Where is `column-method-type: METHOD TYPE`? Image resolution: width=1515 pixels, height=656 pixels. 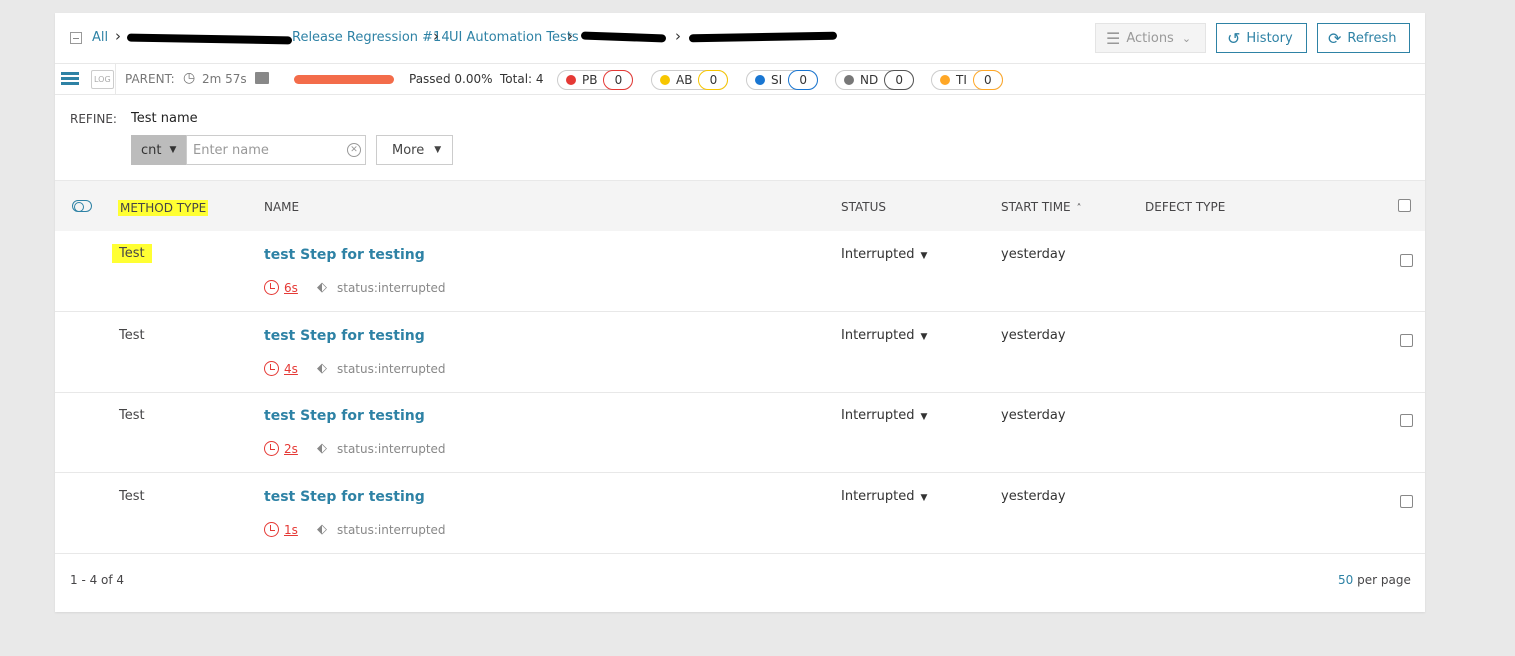
column-method-type: METHOD TYPE is located at coordinates (163, 208).